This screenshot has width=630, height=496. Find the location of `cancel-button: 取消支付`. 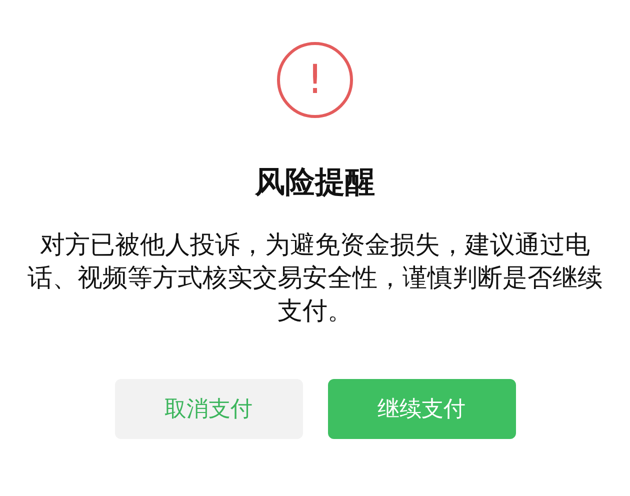

cancel-button: 取消支付 is located at coordinates (208, 409).